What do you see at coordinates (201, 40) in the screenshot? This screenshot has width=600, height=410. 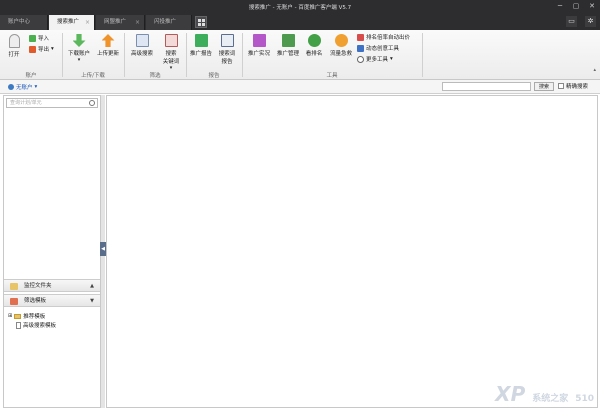 I see `bar-chart-icon` at bounding box center [201, 40].